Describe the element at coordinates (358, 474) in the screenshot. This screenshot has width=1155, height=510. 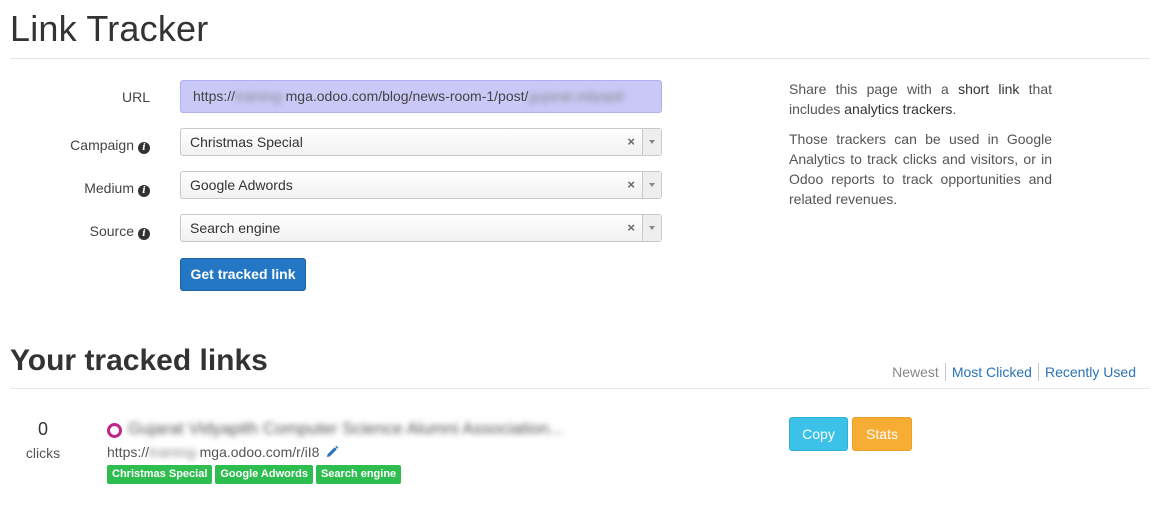
I see `tag-source: Search engine` at that location.